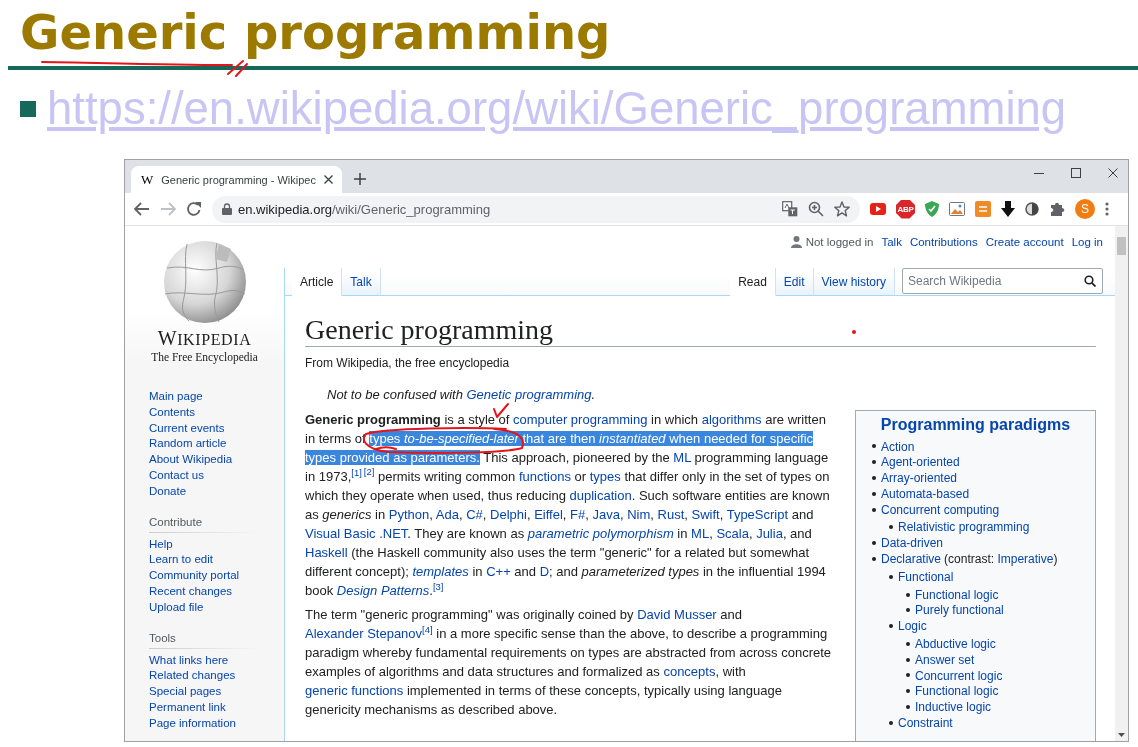  Describe the element at coordinates (898, 446) in the screenshot. I see `list-link: Action` at that location.